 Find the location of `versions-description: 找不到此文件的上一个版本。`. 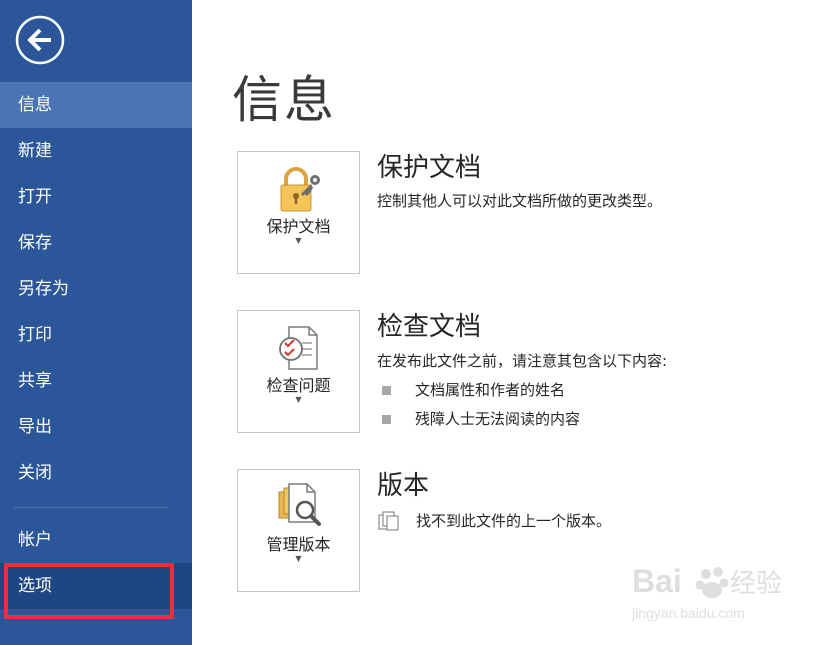

versions-description: 找不到此文件的上一个版本。 is located at coordinates (514, 521).